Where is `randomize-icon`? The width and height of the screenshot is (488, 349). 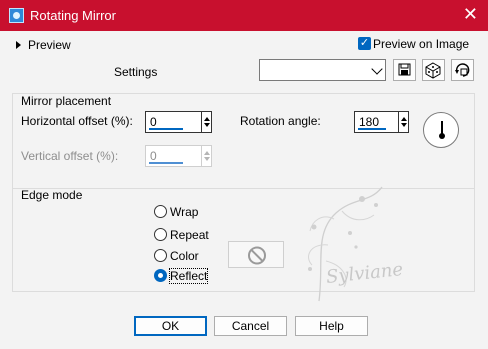
randomize-icon is located at coordinates (433, 70).